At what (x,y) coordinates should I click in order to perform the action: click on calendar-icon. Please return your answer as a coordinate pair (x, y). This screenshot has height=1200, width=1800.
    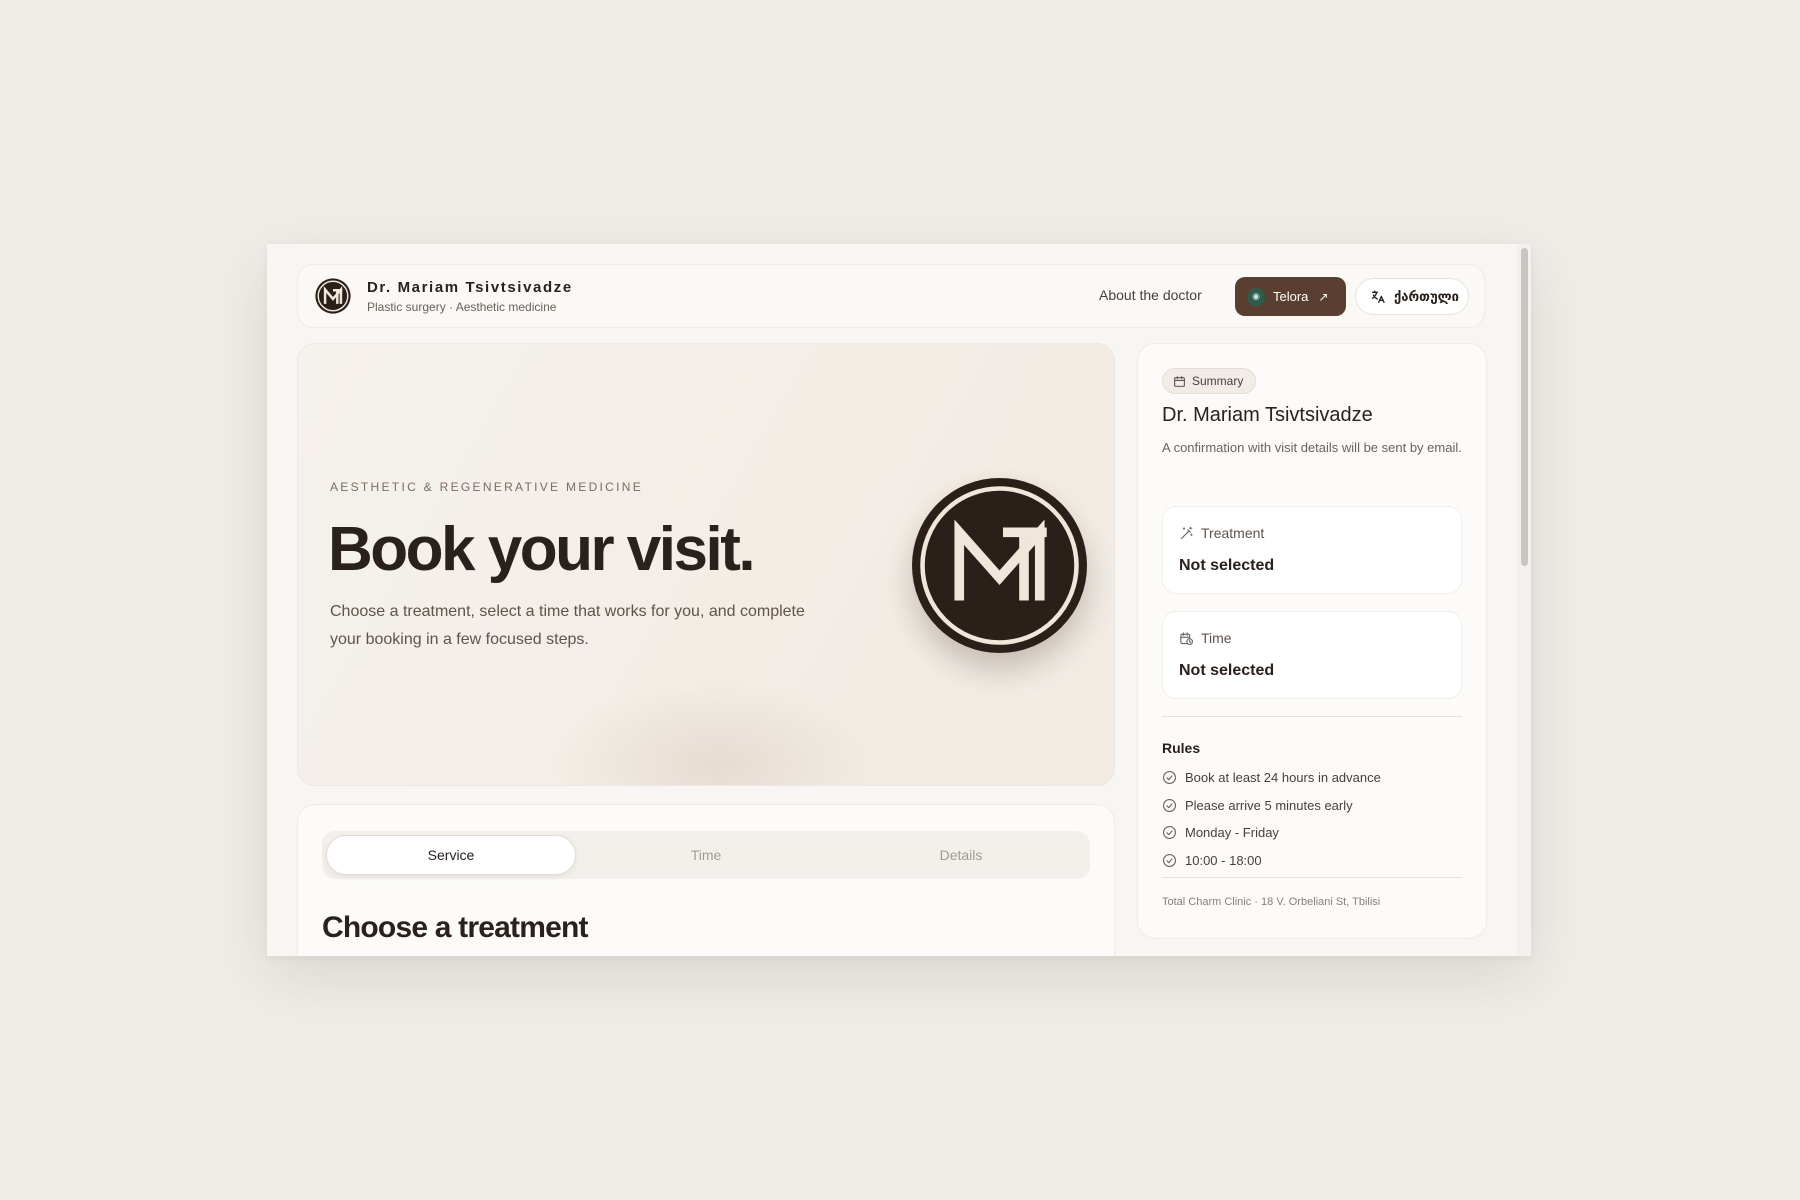
    Looking at the image, I should click on (1179, 381).